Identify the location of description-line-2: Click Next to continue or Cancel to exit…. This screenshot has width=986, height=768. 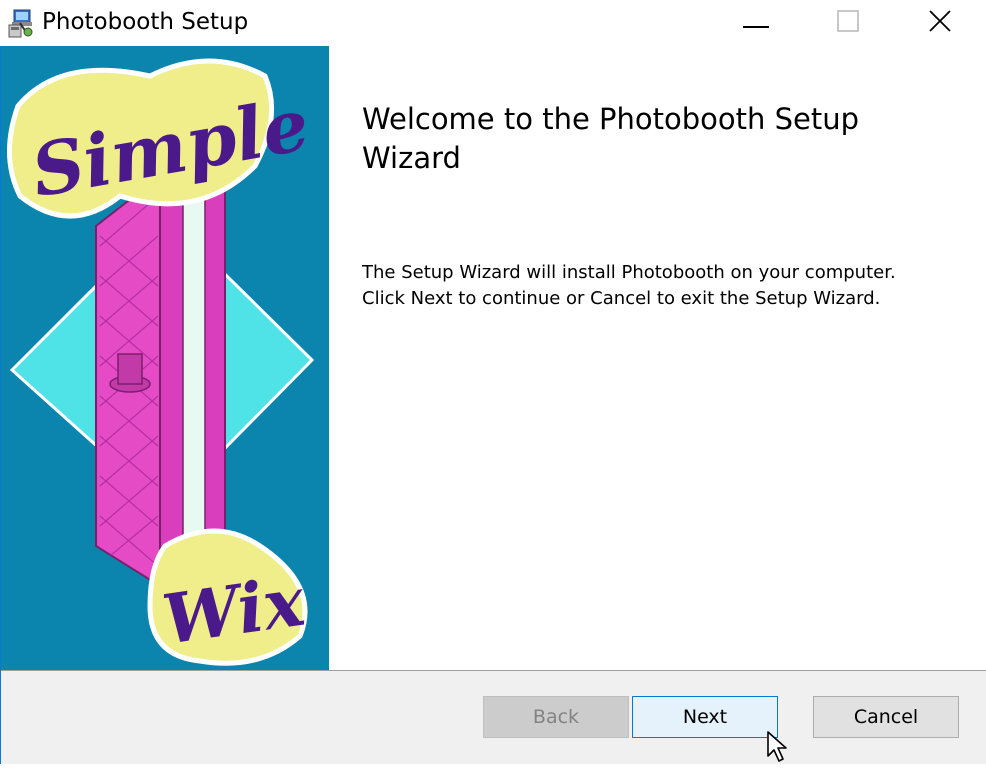
(621, 298).